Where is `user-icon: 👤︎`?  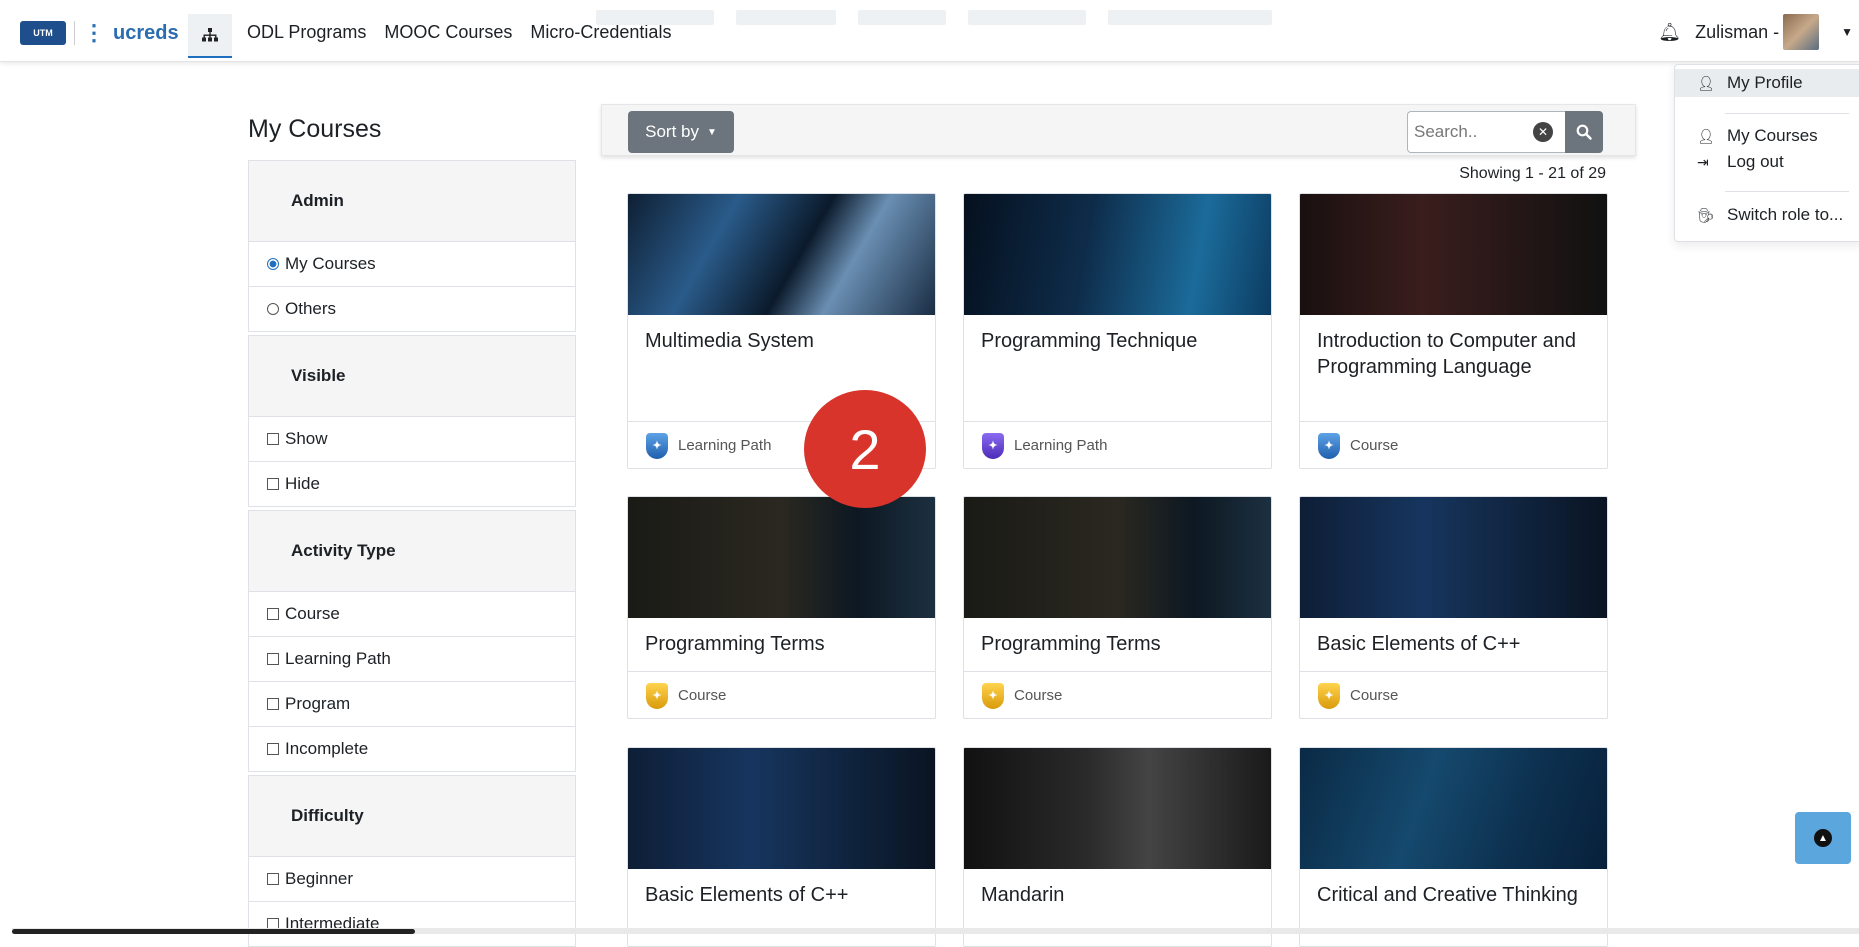
user-icon: 👤︎ is located at coordinates (1706, 135).